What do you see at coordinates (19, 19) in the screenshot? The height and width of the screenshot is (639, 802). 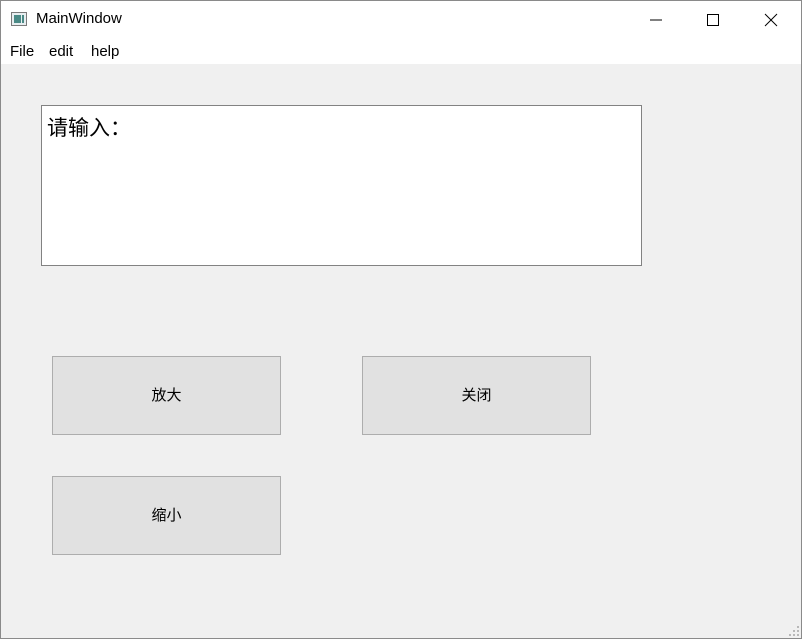 I see `app-window-icon` at bounding box center [19, 19].